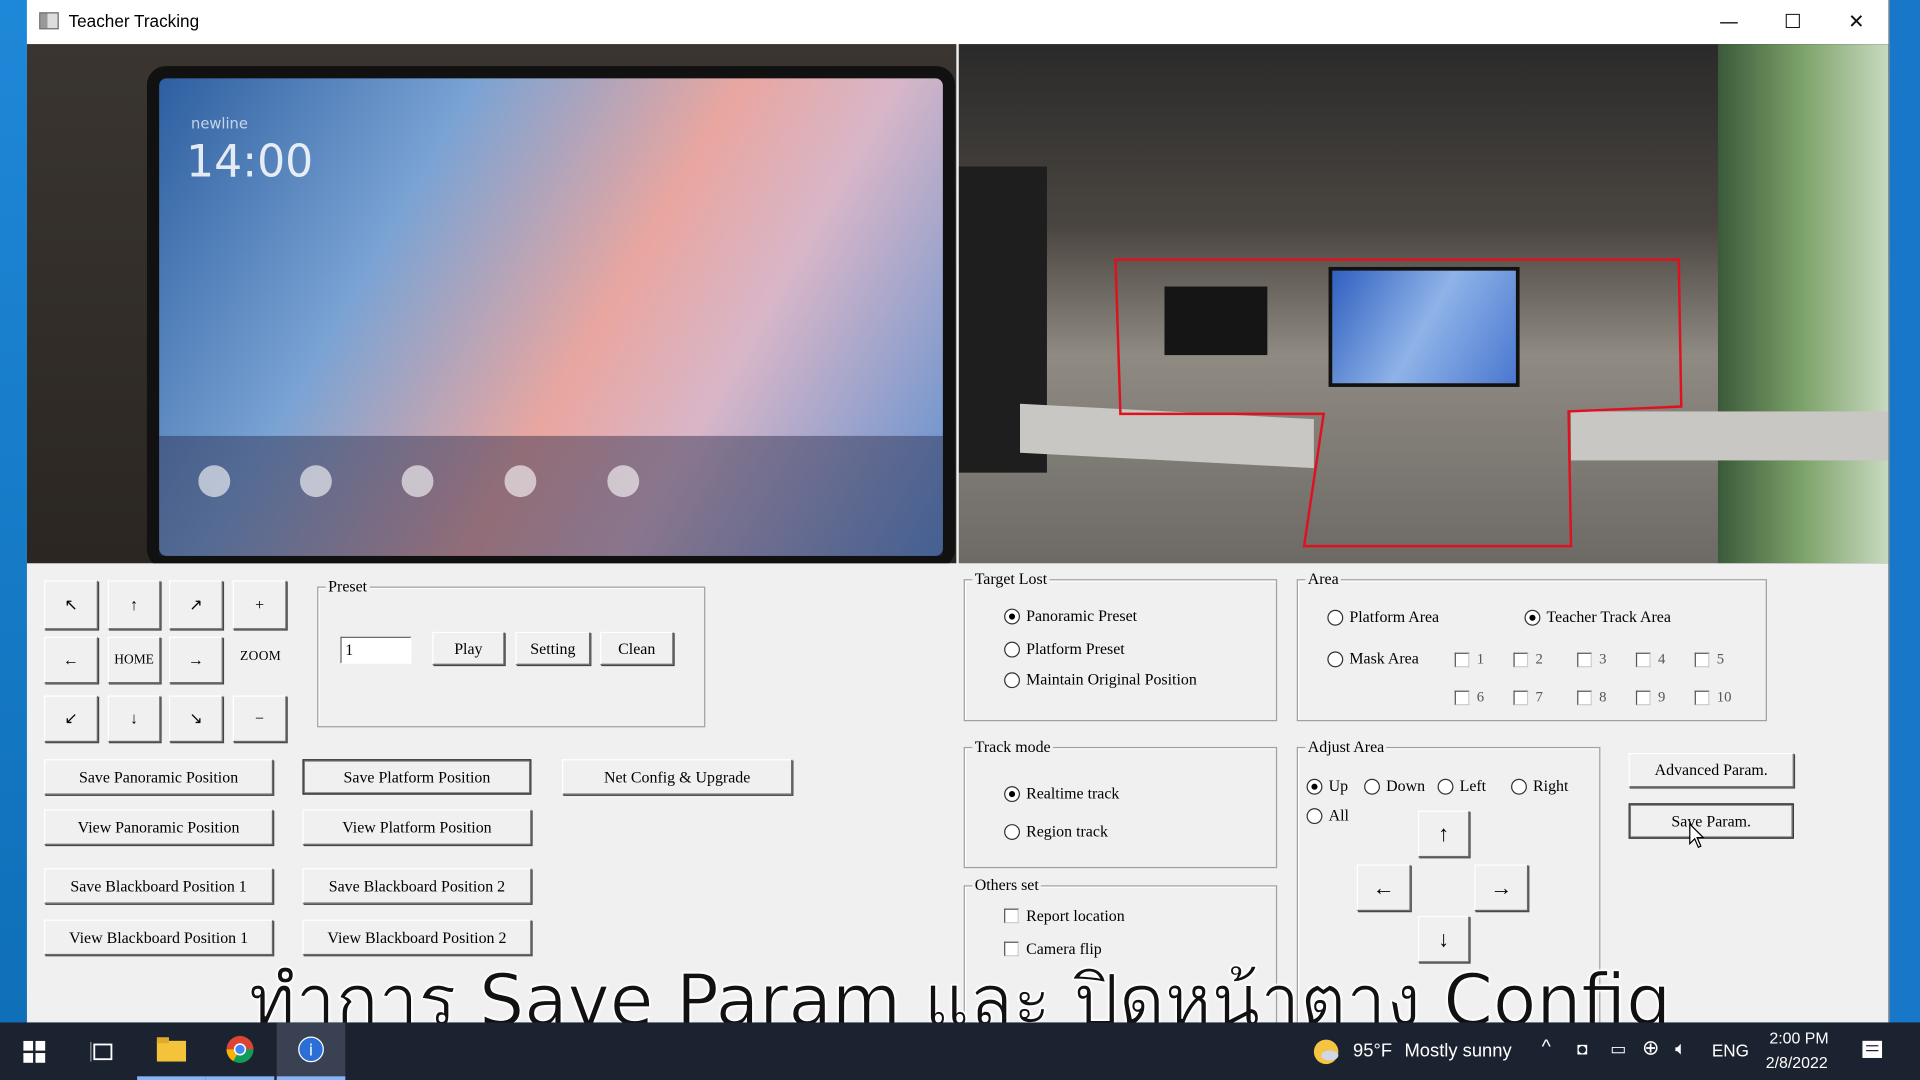  What do you see at coordinates (417, 886) in the screenshot?
I see `save-blackboard-position-2-button: Save Blackboard Position 2` at bounding box center [417, 886].